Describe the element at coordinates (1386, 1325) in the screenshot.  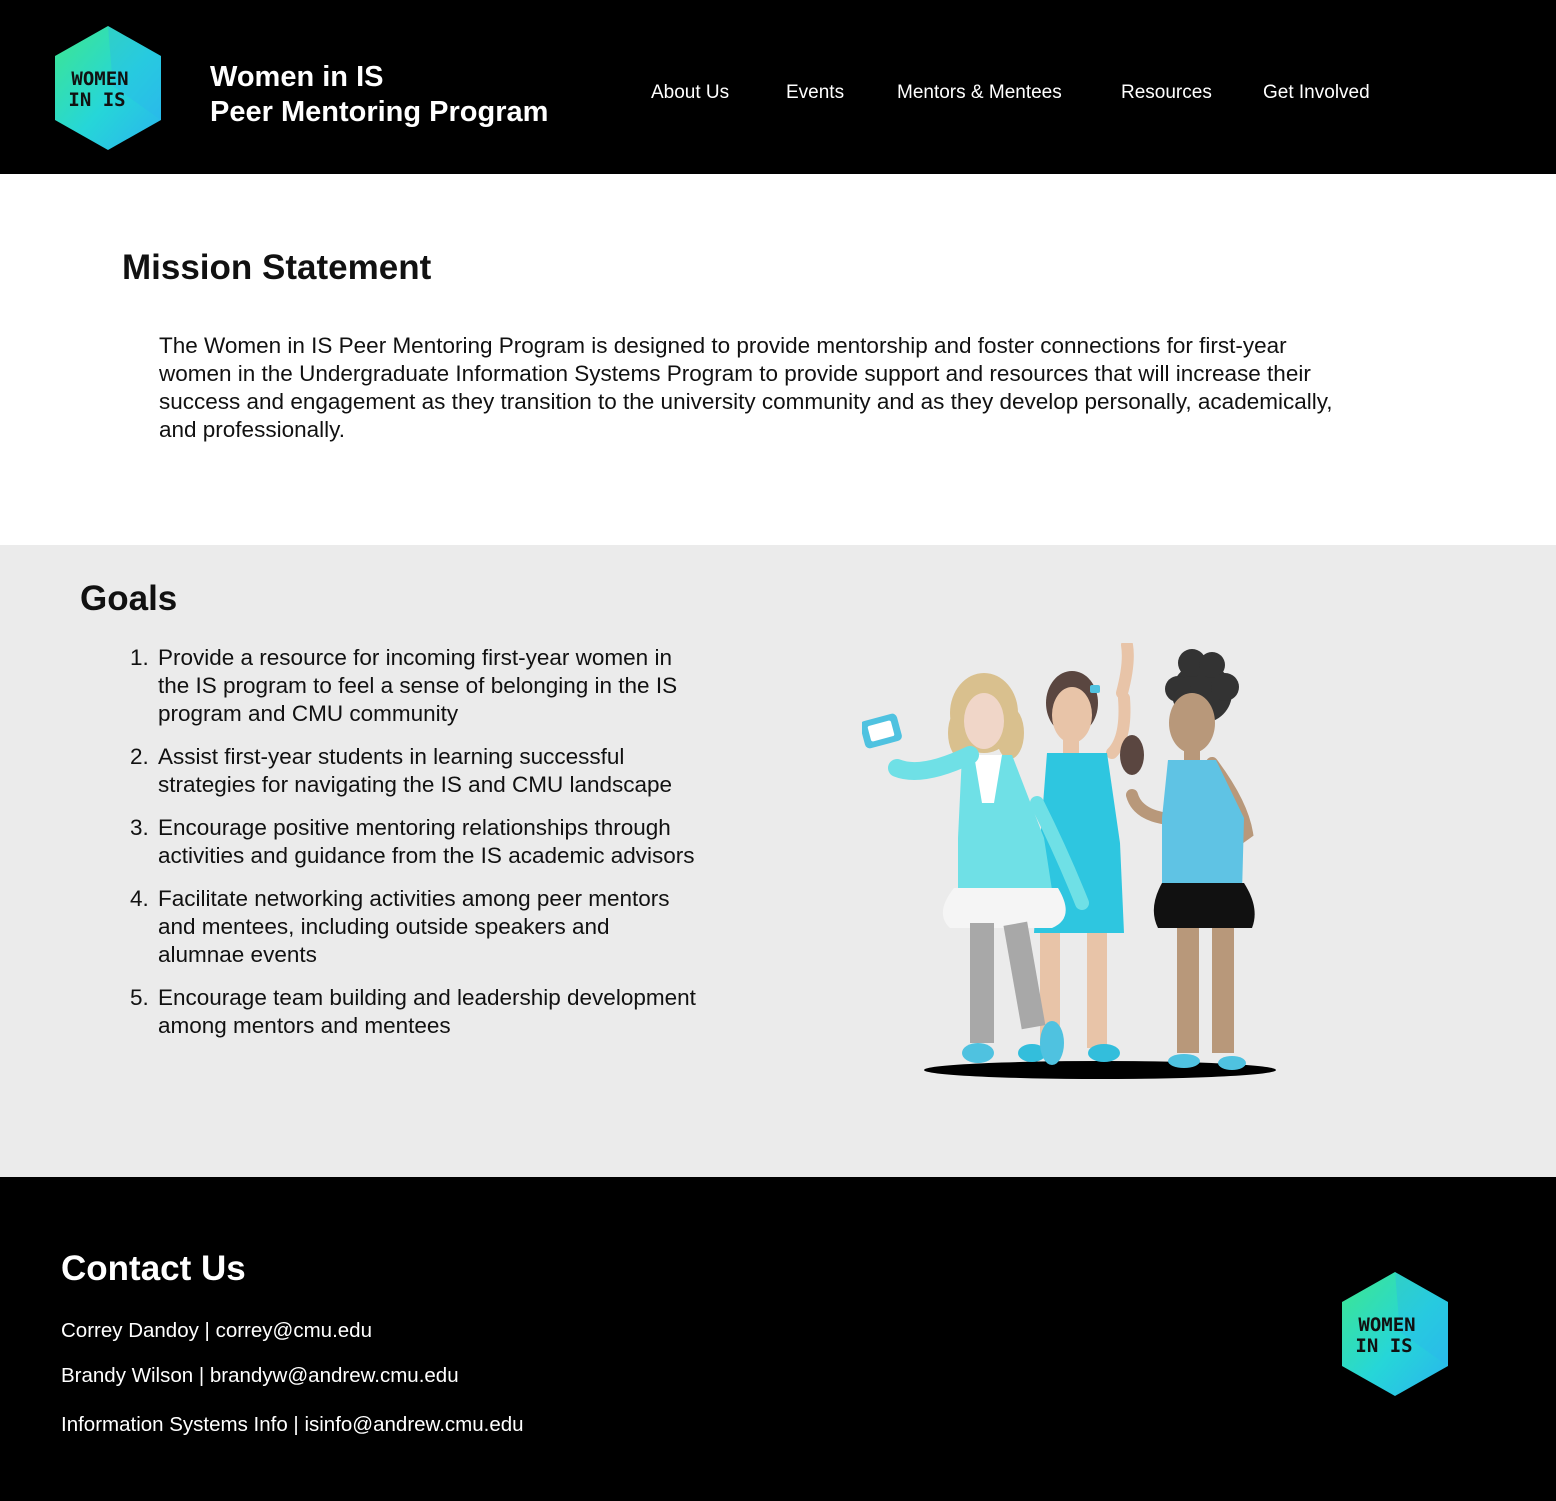
I see `svg-text: WOMEN` at that location.